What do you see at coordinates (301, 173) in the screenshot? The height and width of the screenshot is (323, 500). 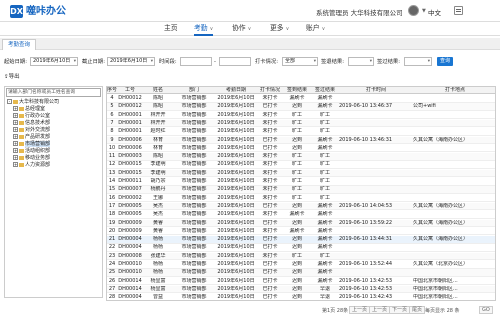 I see `table-row: 13 DH00015 李建明 市场营销部 2019年6月10日 未打卡 旷工 旷工` at bounding box center [301, 173].